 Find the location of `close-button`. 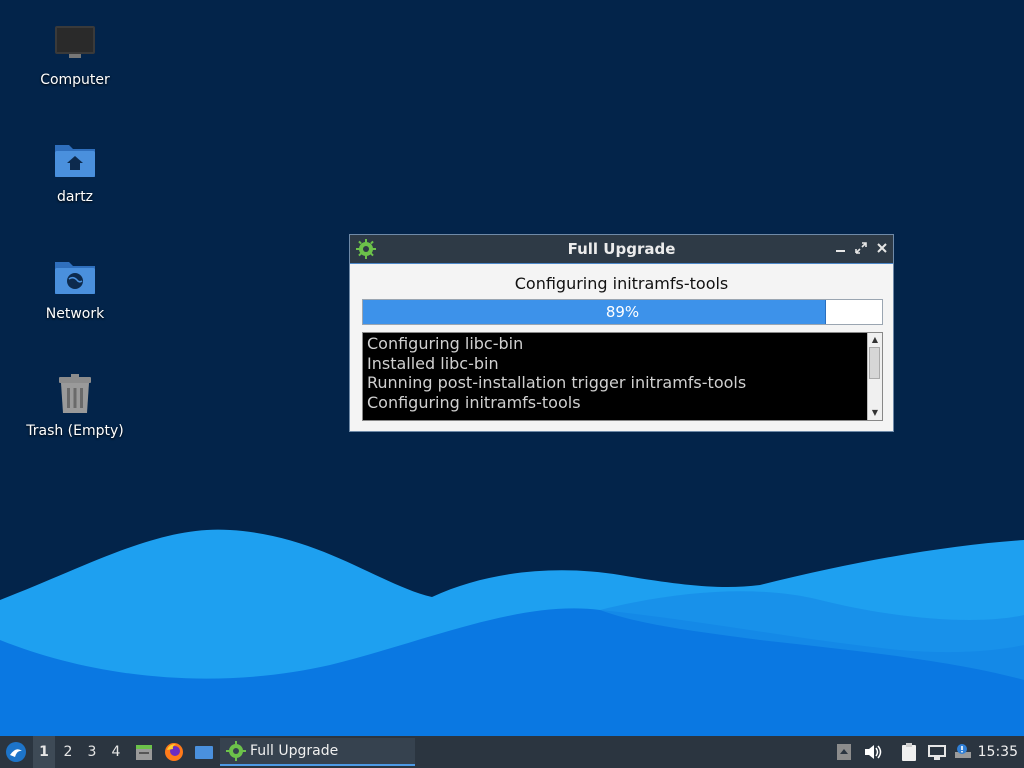

close-button is located at coordinates (882, 248).